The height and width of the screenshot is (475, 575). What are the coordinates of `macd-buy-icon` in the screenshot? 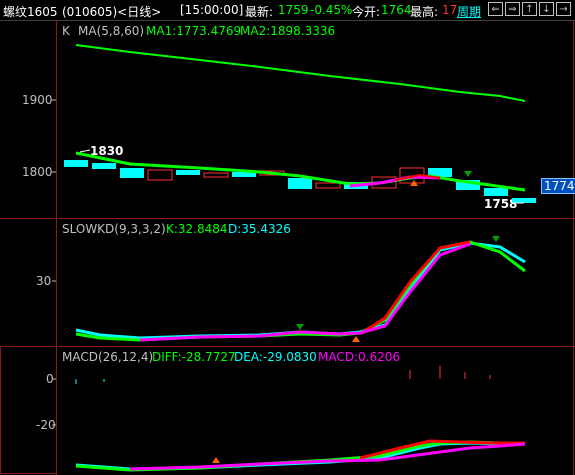 It's located at (216, 460).